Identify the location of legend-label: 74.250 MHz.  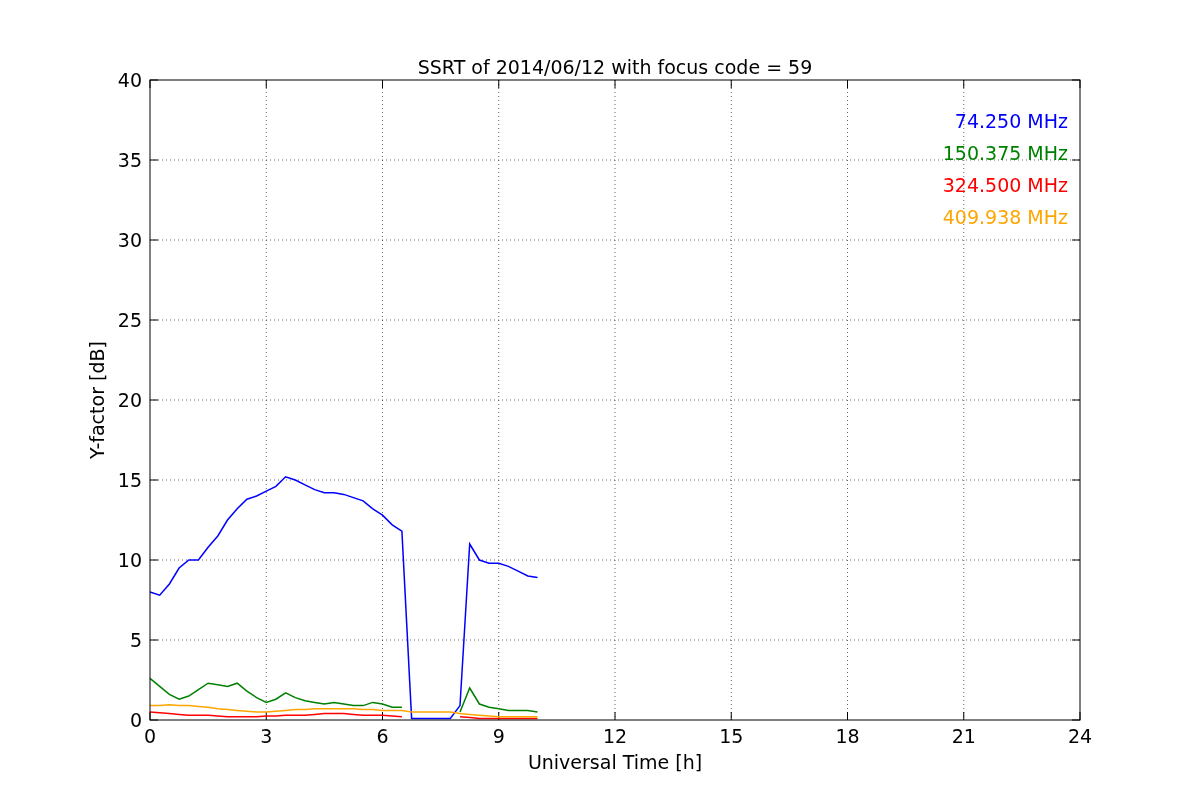
(1011, 121).